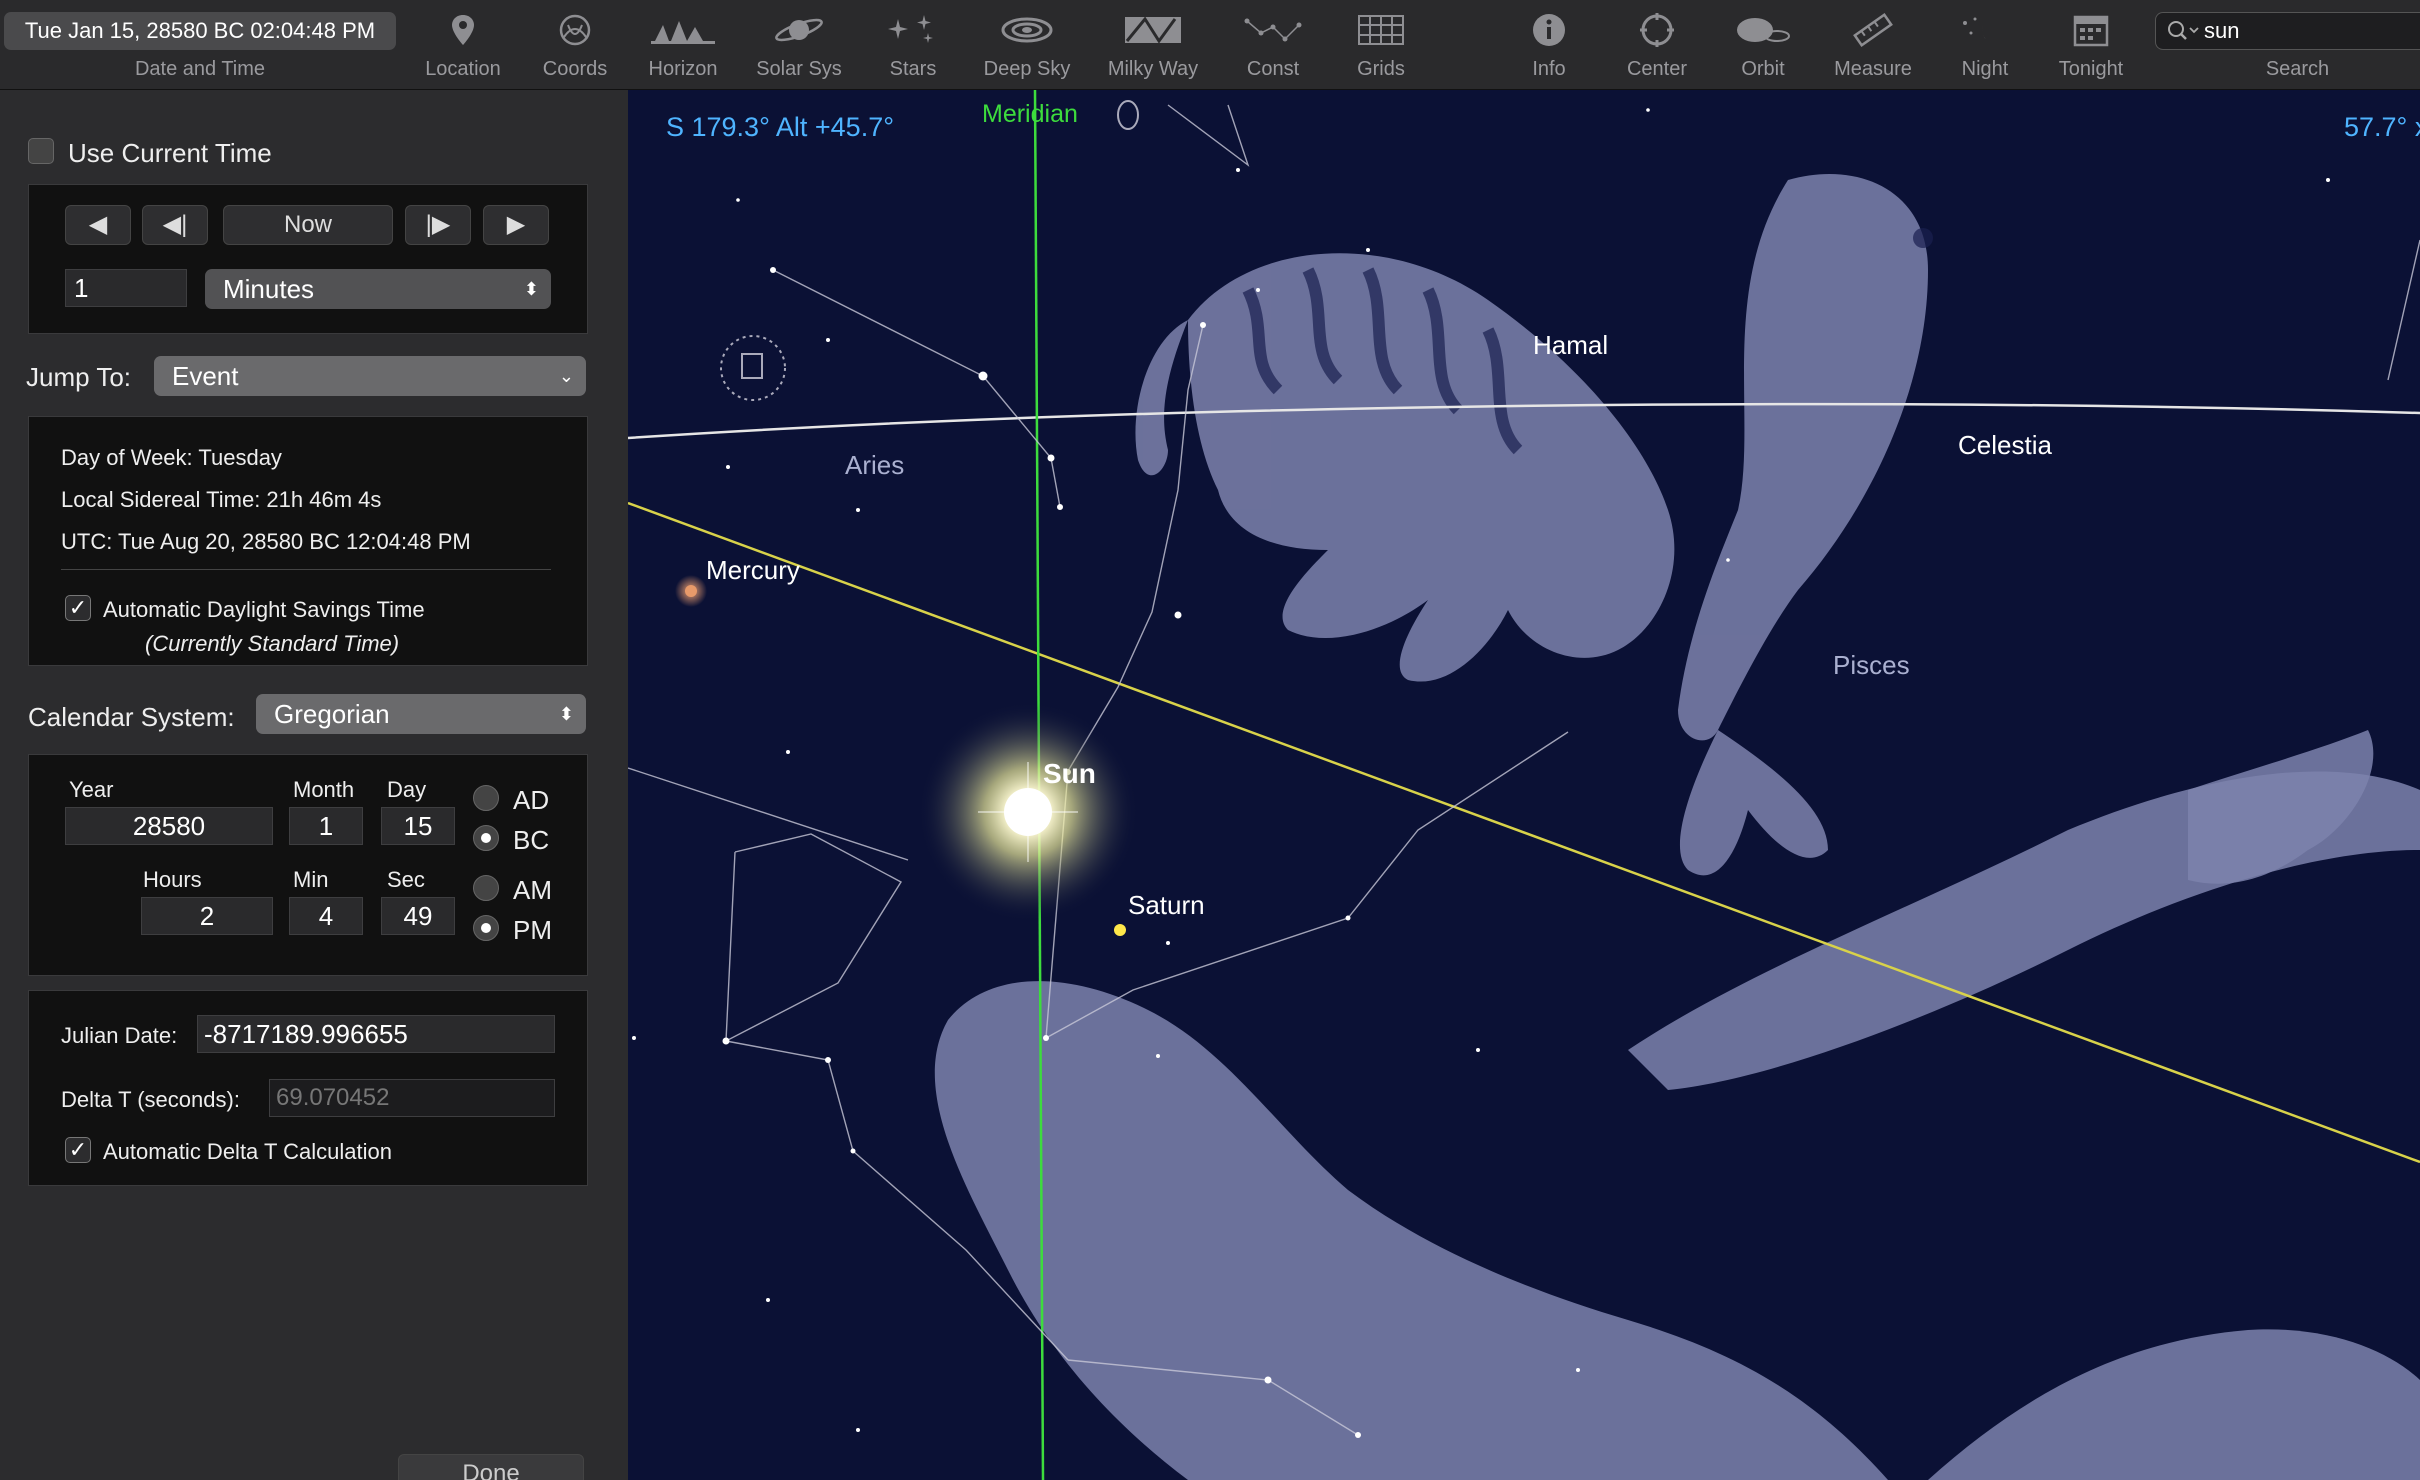 The height and width of the screenshot is (1480, 2420). What do you see at coordinates (486, 928) in the screenshot?
I see `pm-radio` at bounding box center [486, 928].